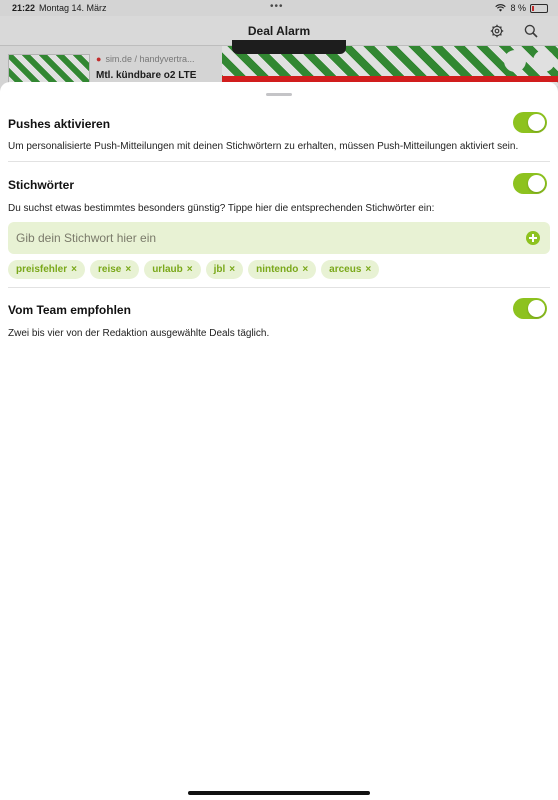  I want to click on team-section: Vom Team empfohlen, so click(279, 310).